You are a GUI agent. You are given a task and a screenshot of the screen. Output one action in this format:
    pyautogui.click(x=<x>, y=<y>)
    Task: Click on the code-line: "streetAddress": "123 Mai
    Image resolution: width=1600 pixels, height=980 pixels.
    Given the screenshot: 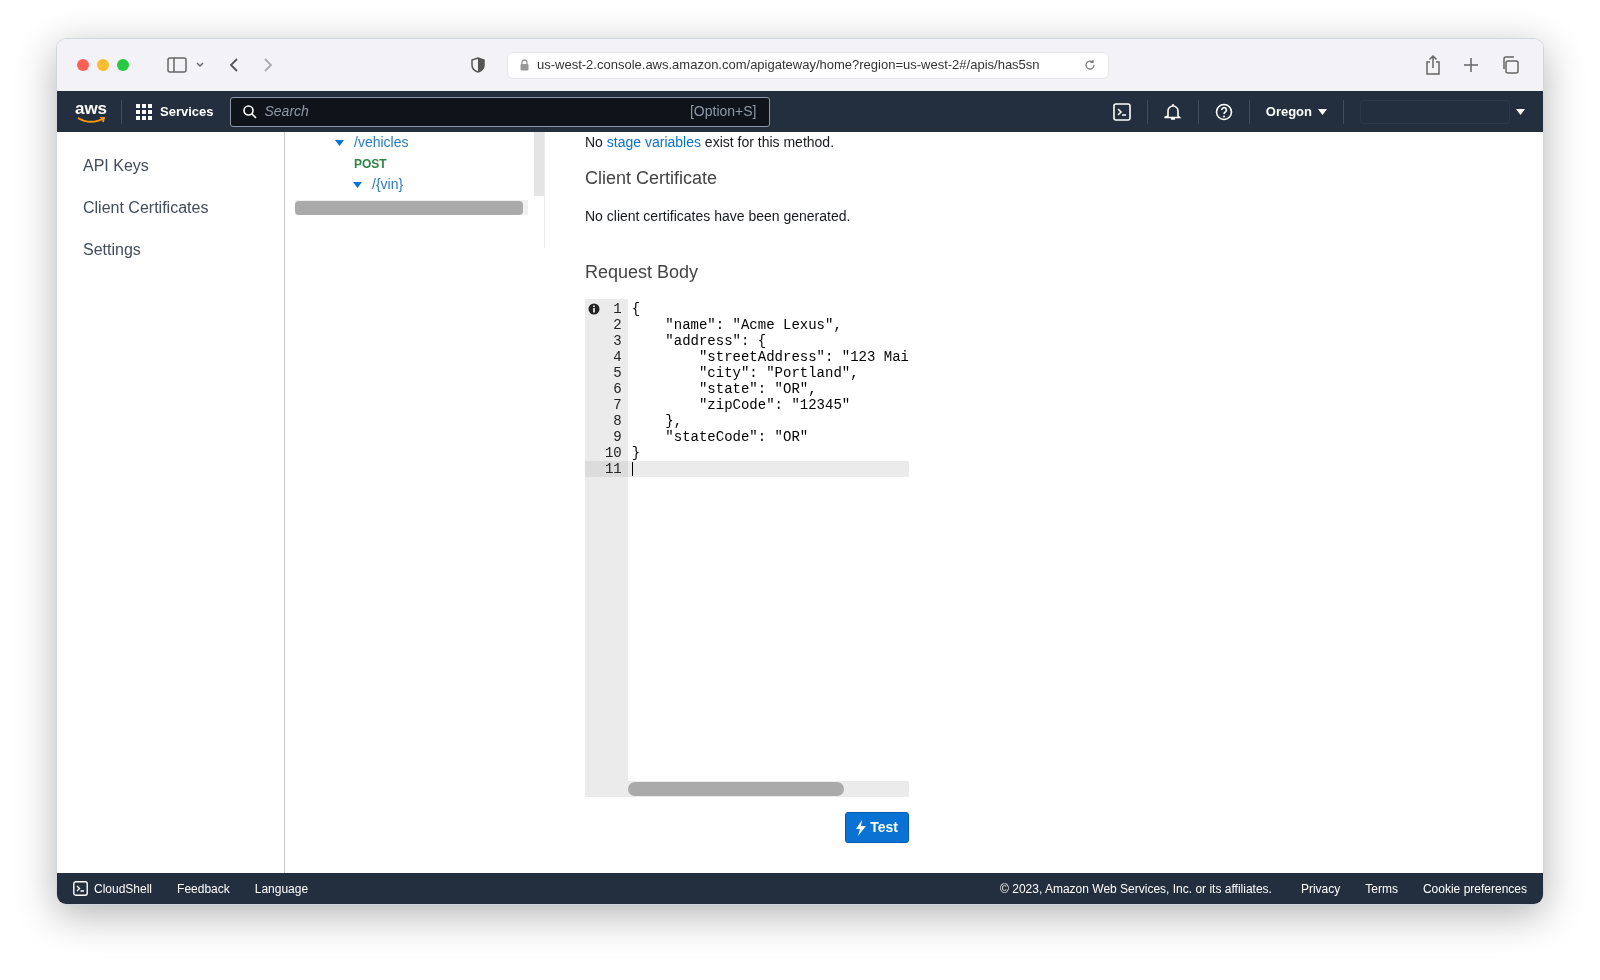 What is the action you would take?
    pyautogui.click(x=803, y=357)
    